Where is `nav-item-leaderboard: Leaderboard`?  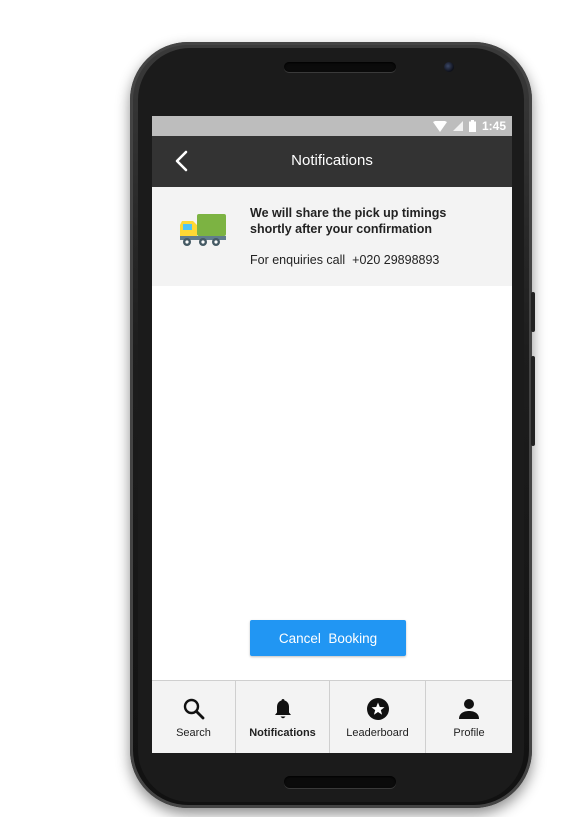
nav-item-leaderboard: Leaderboard is located at coordinates (378, 717).